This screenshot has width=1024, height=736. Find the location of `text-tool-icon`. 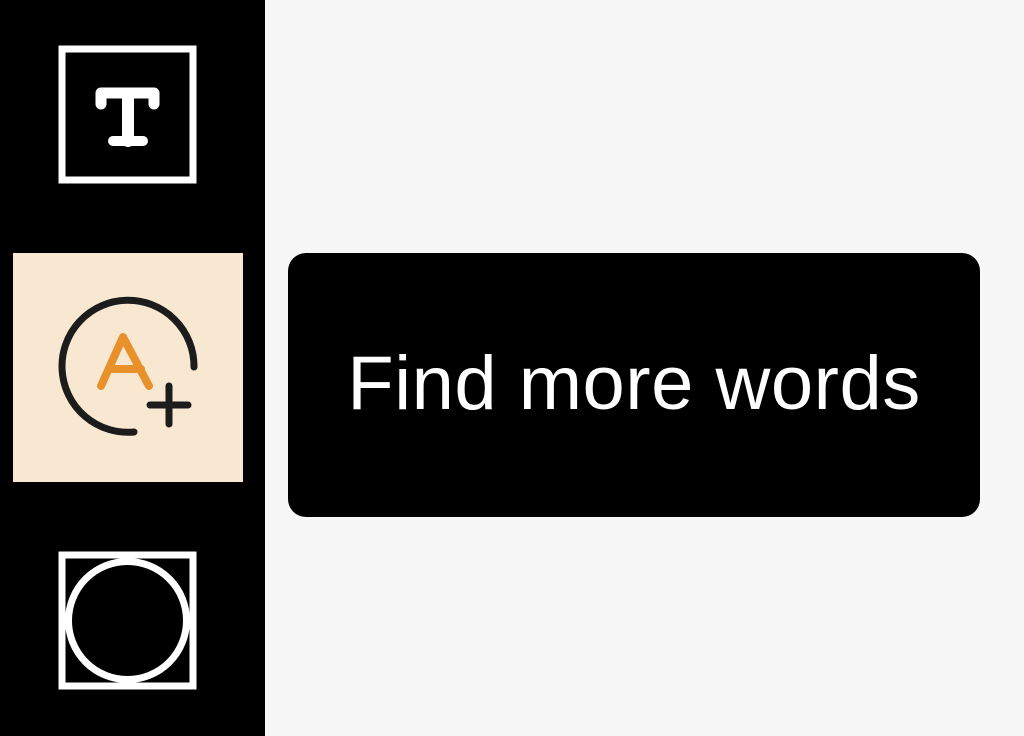

text-tool-icon is located at coordinates (127, 114).